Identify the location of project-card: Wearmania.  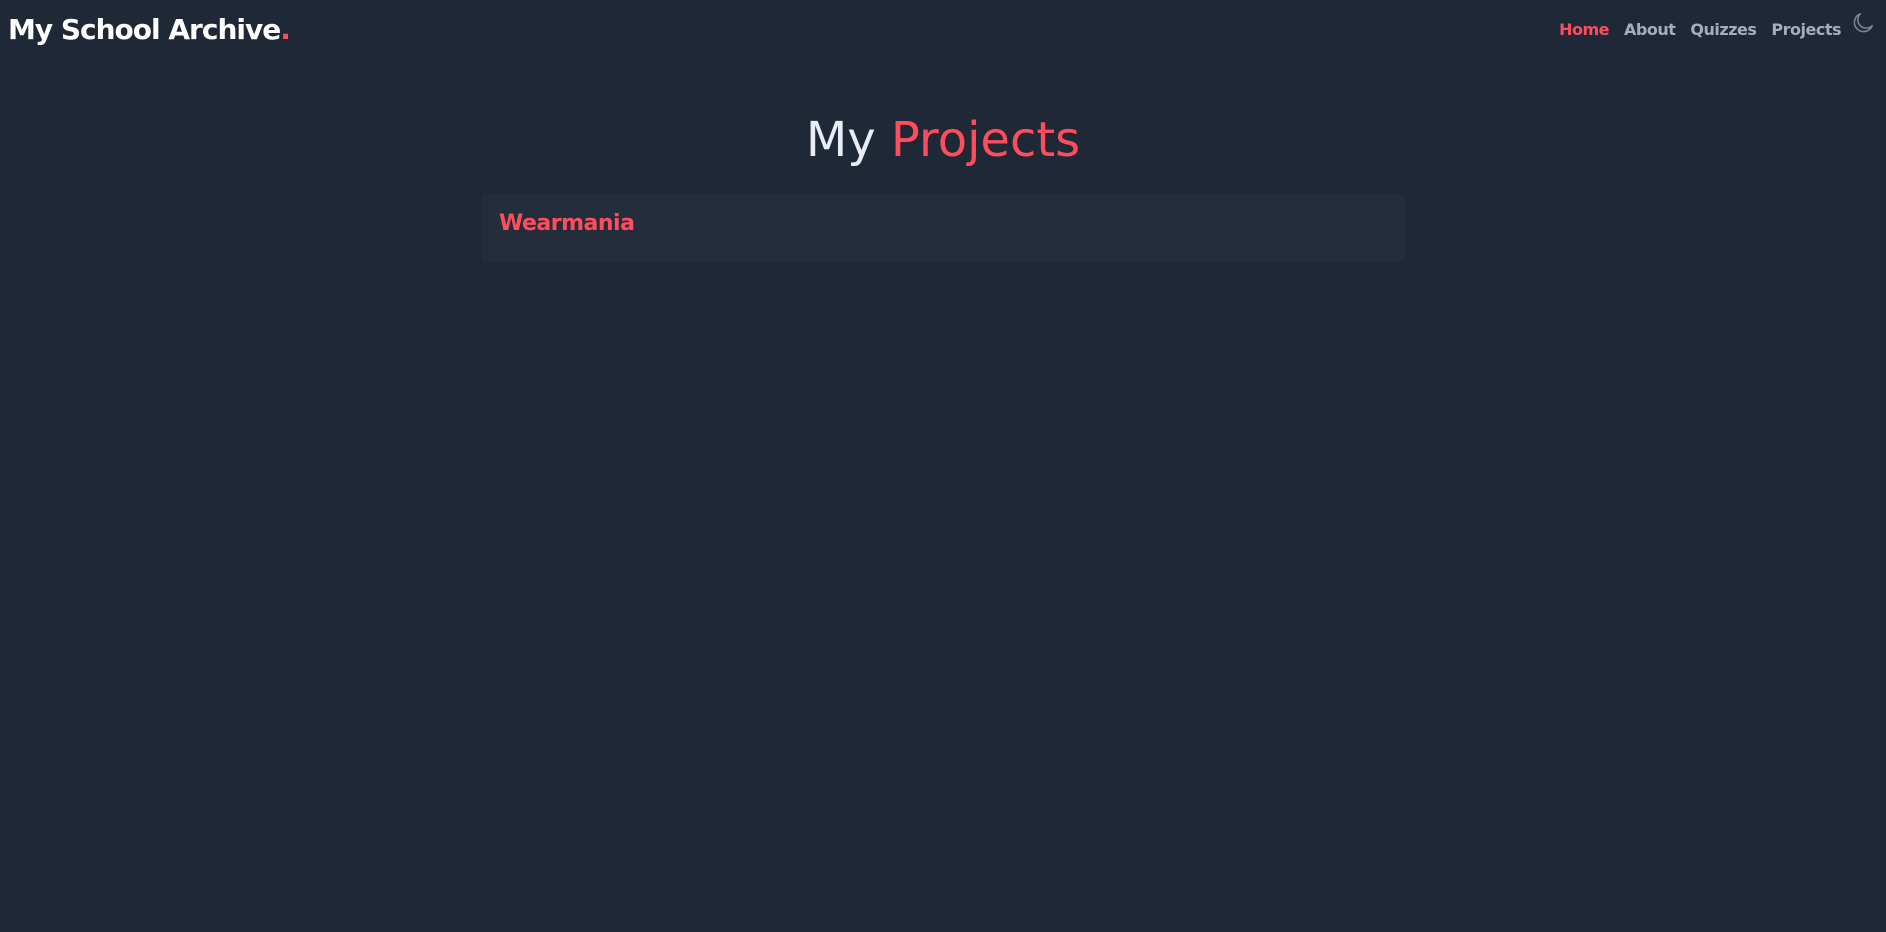
(943, 228).